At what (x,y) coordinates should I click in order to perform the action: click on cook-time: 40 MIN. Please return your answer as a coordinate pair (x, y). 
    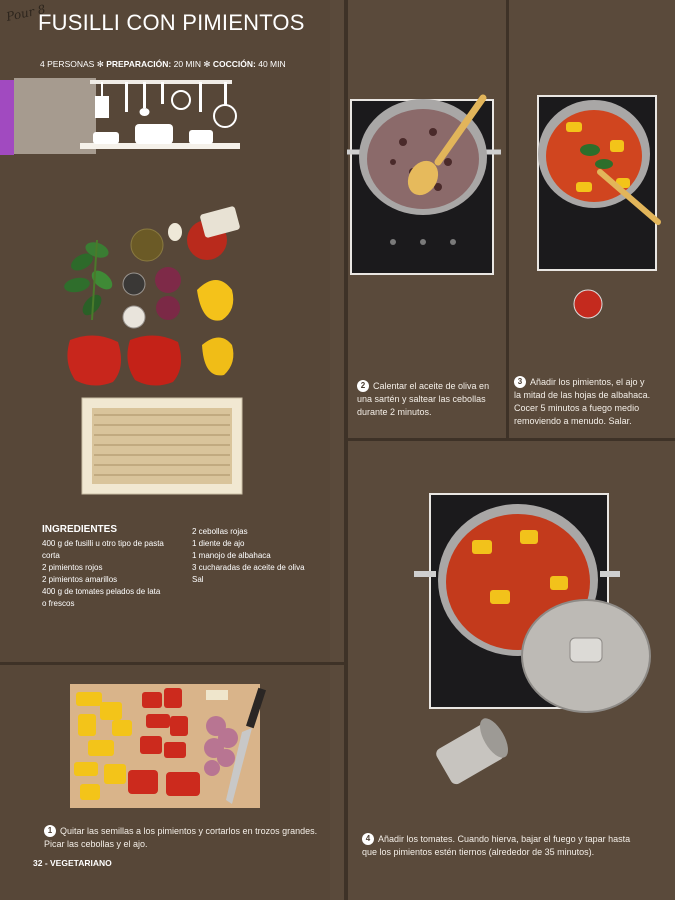
    Looking at the image, I should click on (272, 64).